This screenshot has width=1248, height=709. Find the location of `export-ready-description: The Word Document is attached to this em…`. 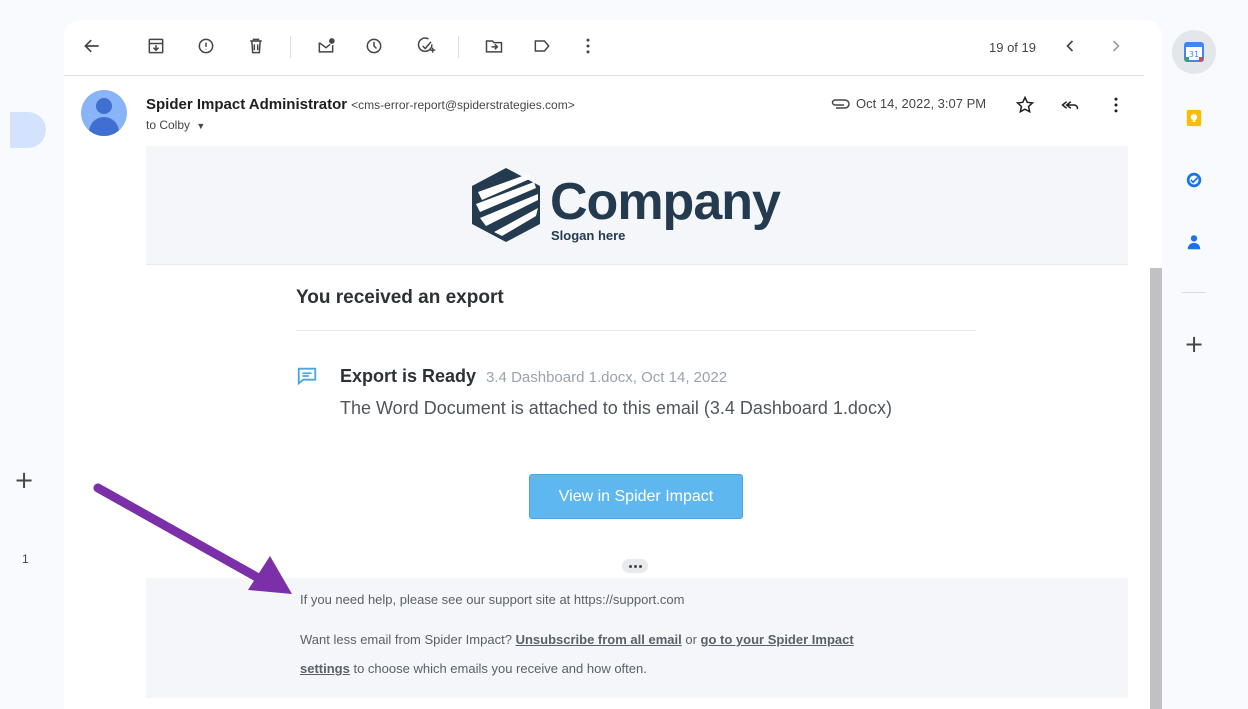

export-ready-description: The Word Document is attached to this em… is located at coordinates (616, 408).